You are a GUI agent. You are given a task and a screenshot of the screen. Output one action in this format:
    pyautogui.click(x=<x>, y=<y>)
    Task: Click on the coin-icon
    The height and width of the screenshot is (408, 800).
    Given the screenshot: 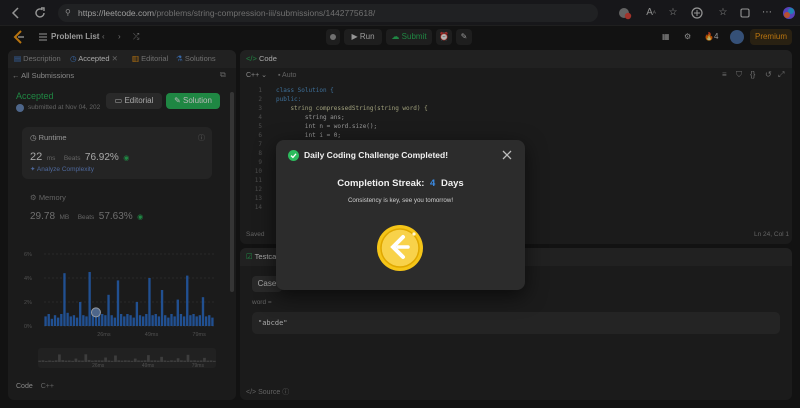 What is the action you would take?
    pyautogui.click(x=400, y=248)
    